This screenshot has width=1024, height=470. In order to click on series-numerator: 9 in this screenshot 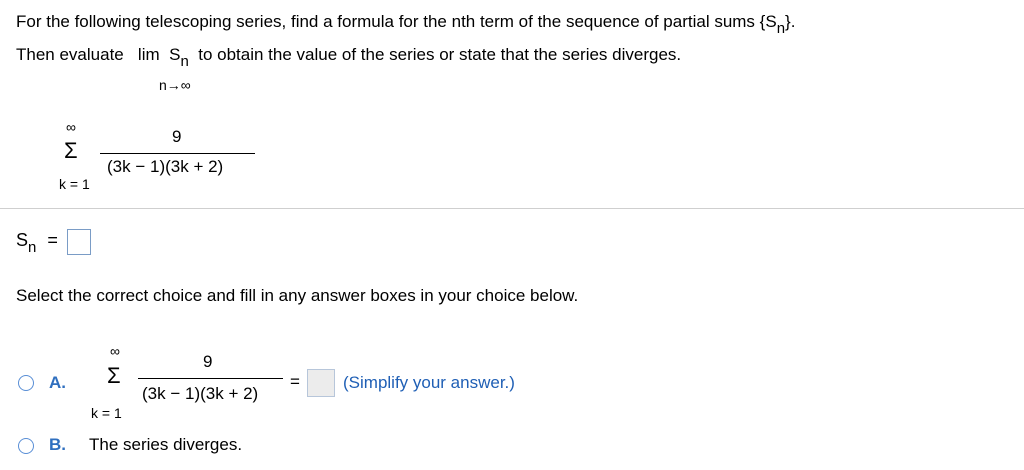, I will do `click(177, 136)`.